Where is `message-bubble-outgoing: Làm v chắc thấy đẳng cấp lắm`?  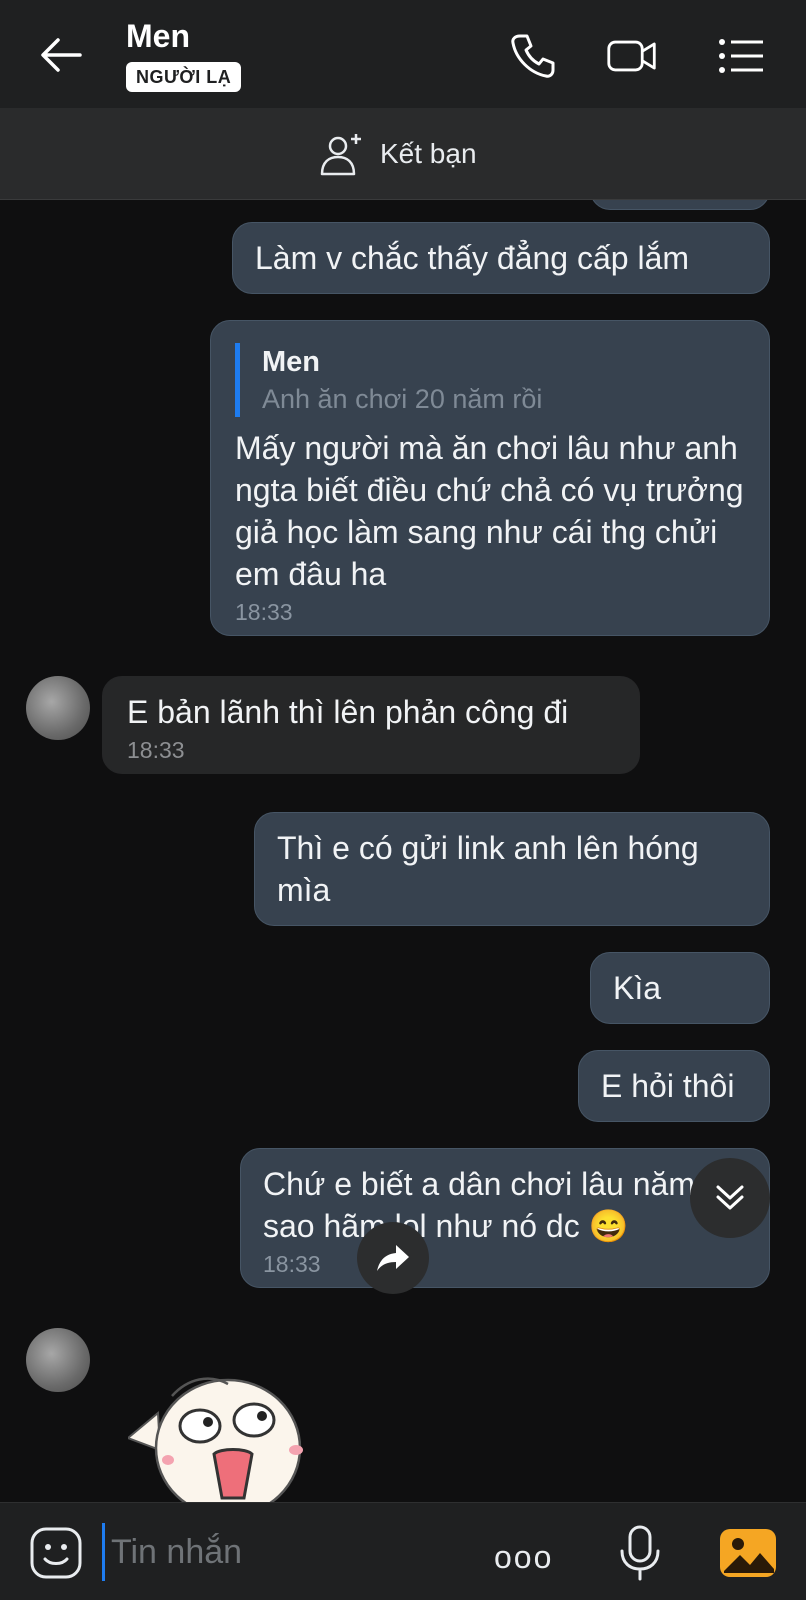 message-bubble-outgoing: Làm v chắc thấy đẳng cấp lắm is located at coordinates (501, 258).